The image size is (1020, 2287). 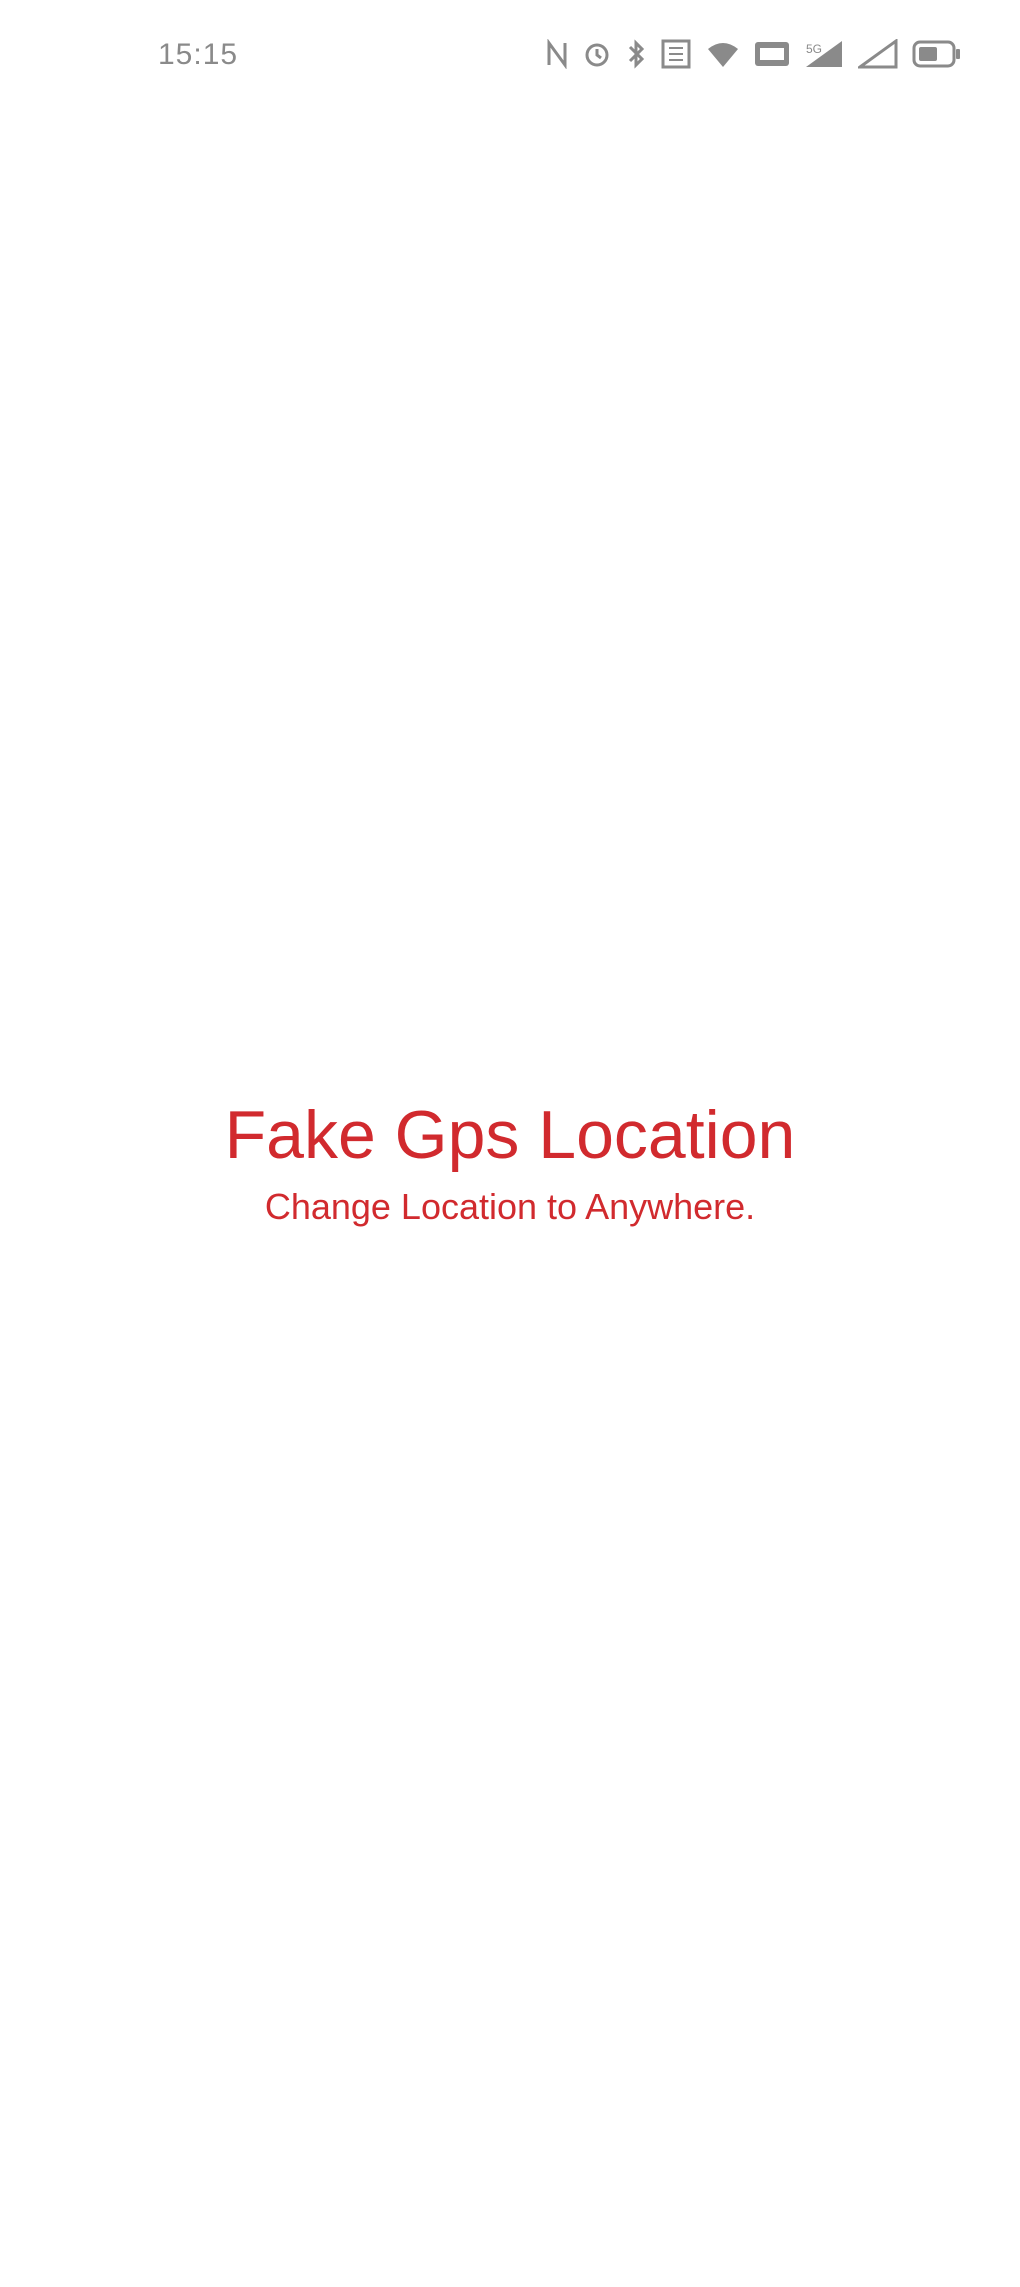 What do you see at coordinates (937, 54) in the screenshot?
I see `battery-icon` at bounding box center [937, 54].